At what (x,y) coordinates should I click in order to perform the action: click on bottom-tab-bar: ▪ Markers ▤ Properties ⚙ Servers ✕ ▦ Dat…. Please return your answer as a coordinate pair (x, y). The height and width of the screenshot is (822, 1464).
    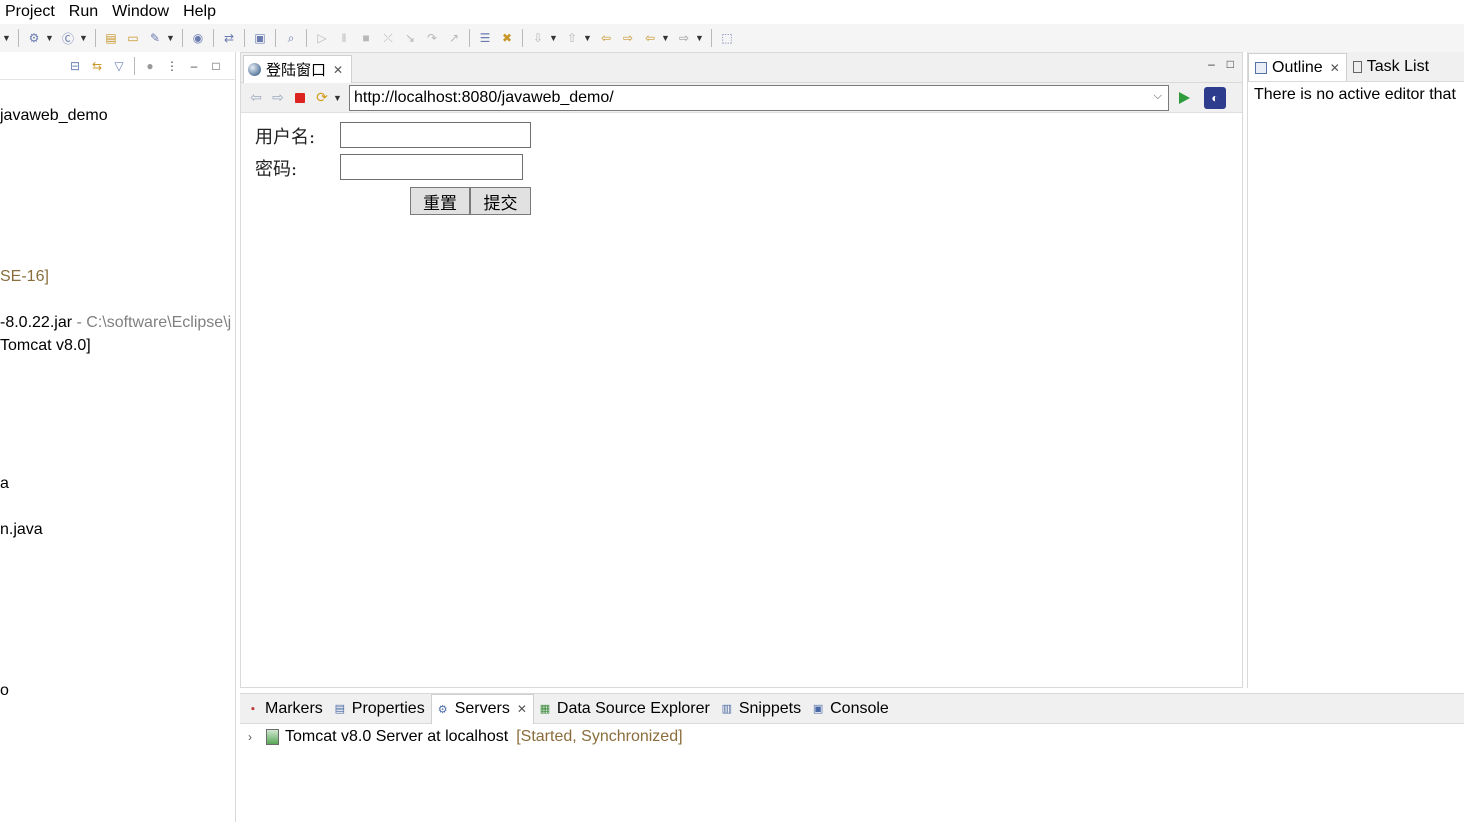
    Looking at the image, I should click on (852, 709).